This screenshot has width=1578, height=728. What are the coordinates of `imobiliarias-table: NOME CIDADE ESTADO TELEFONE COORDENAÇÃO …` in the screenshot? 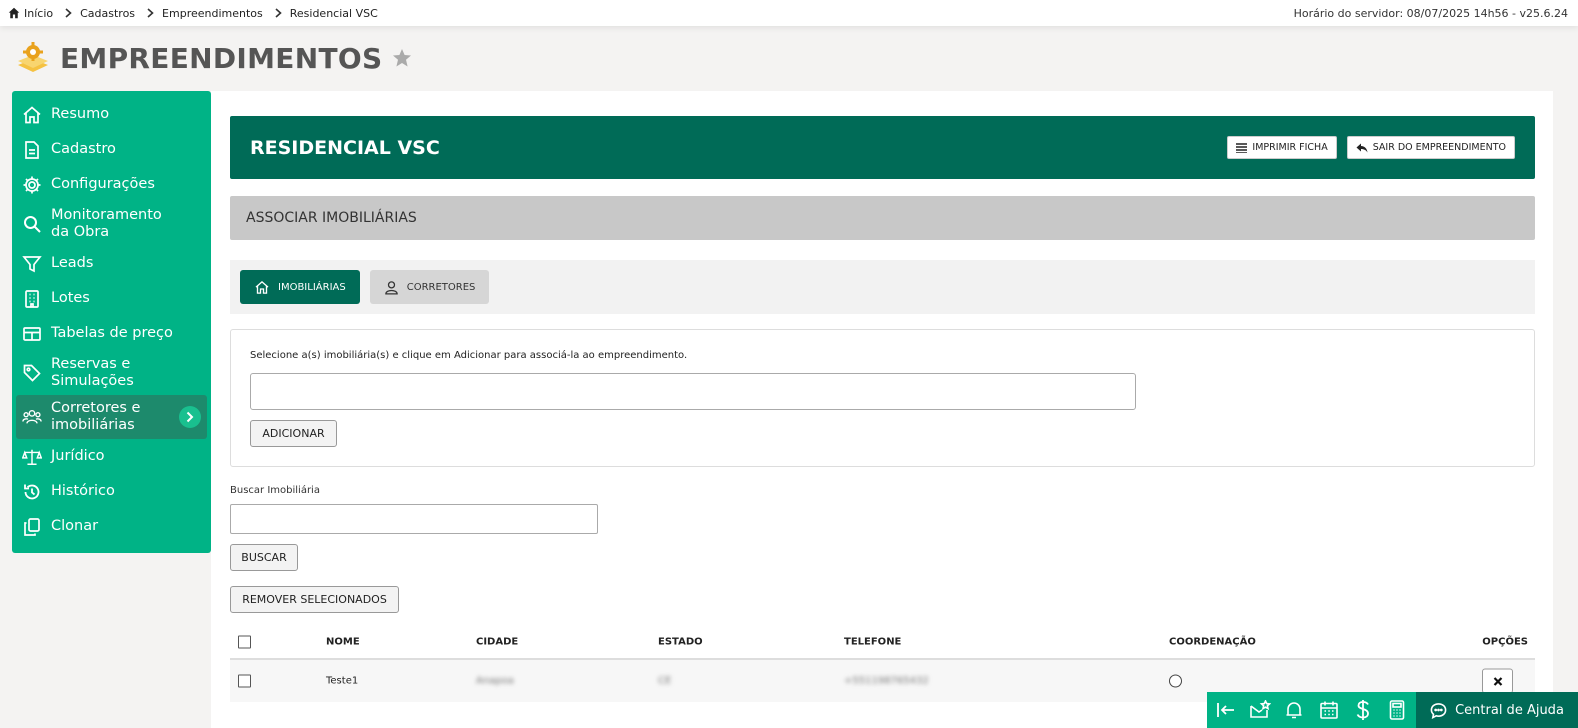 It's located at (882, 663).